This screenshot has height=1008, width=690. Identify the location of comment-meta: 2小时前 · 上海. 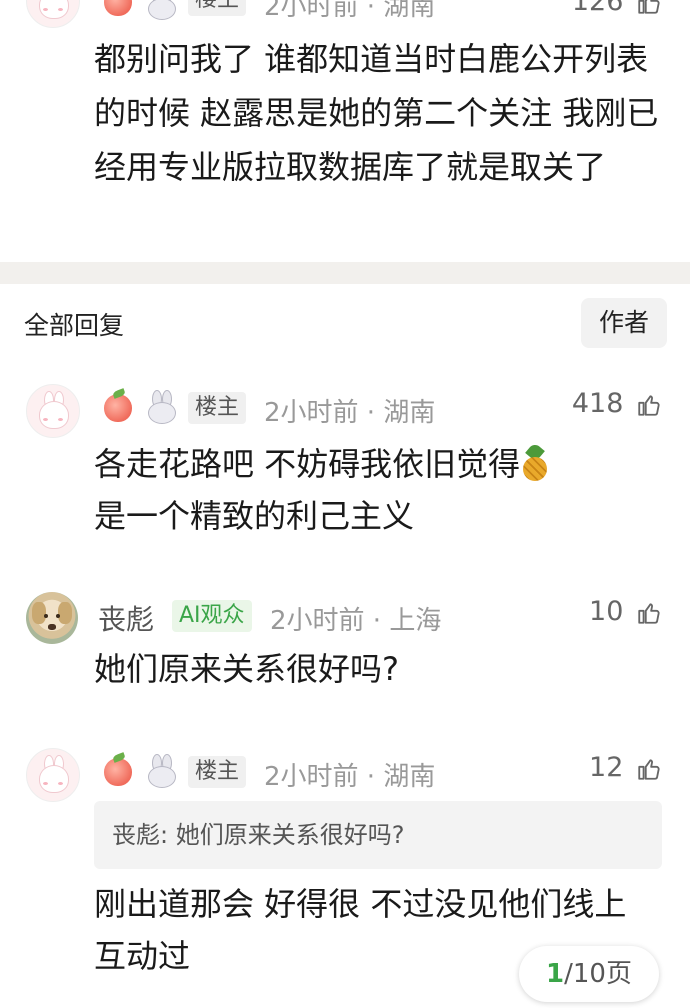
(356, 621).